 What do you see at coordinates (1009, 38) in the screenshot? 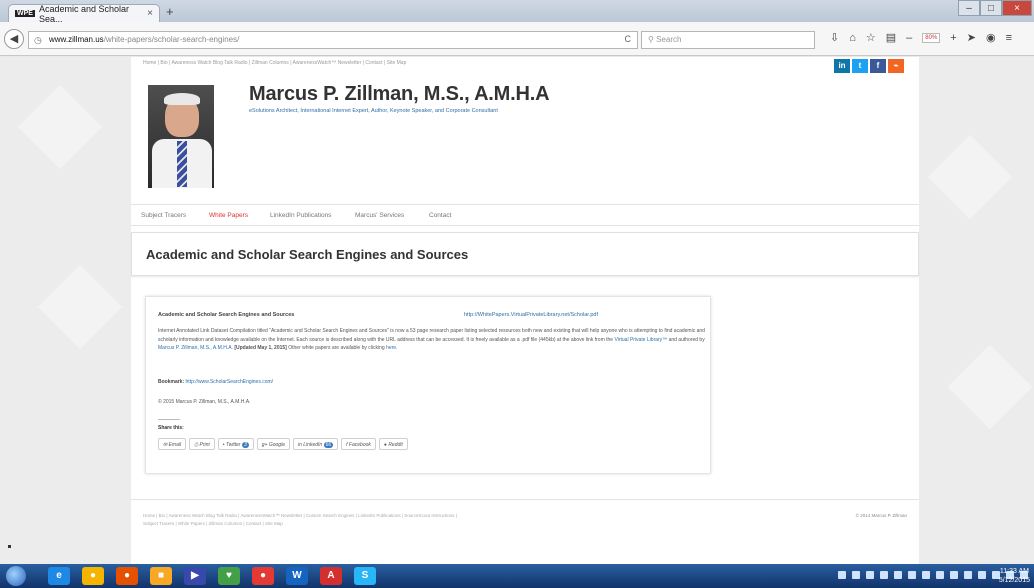
I see `menu-icon: ≡` at bounding box center [1009, 38].